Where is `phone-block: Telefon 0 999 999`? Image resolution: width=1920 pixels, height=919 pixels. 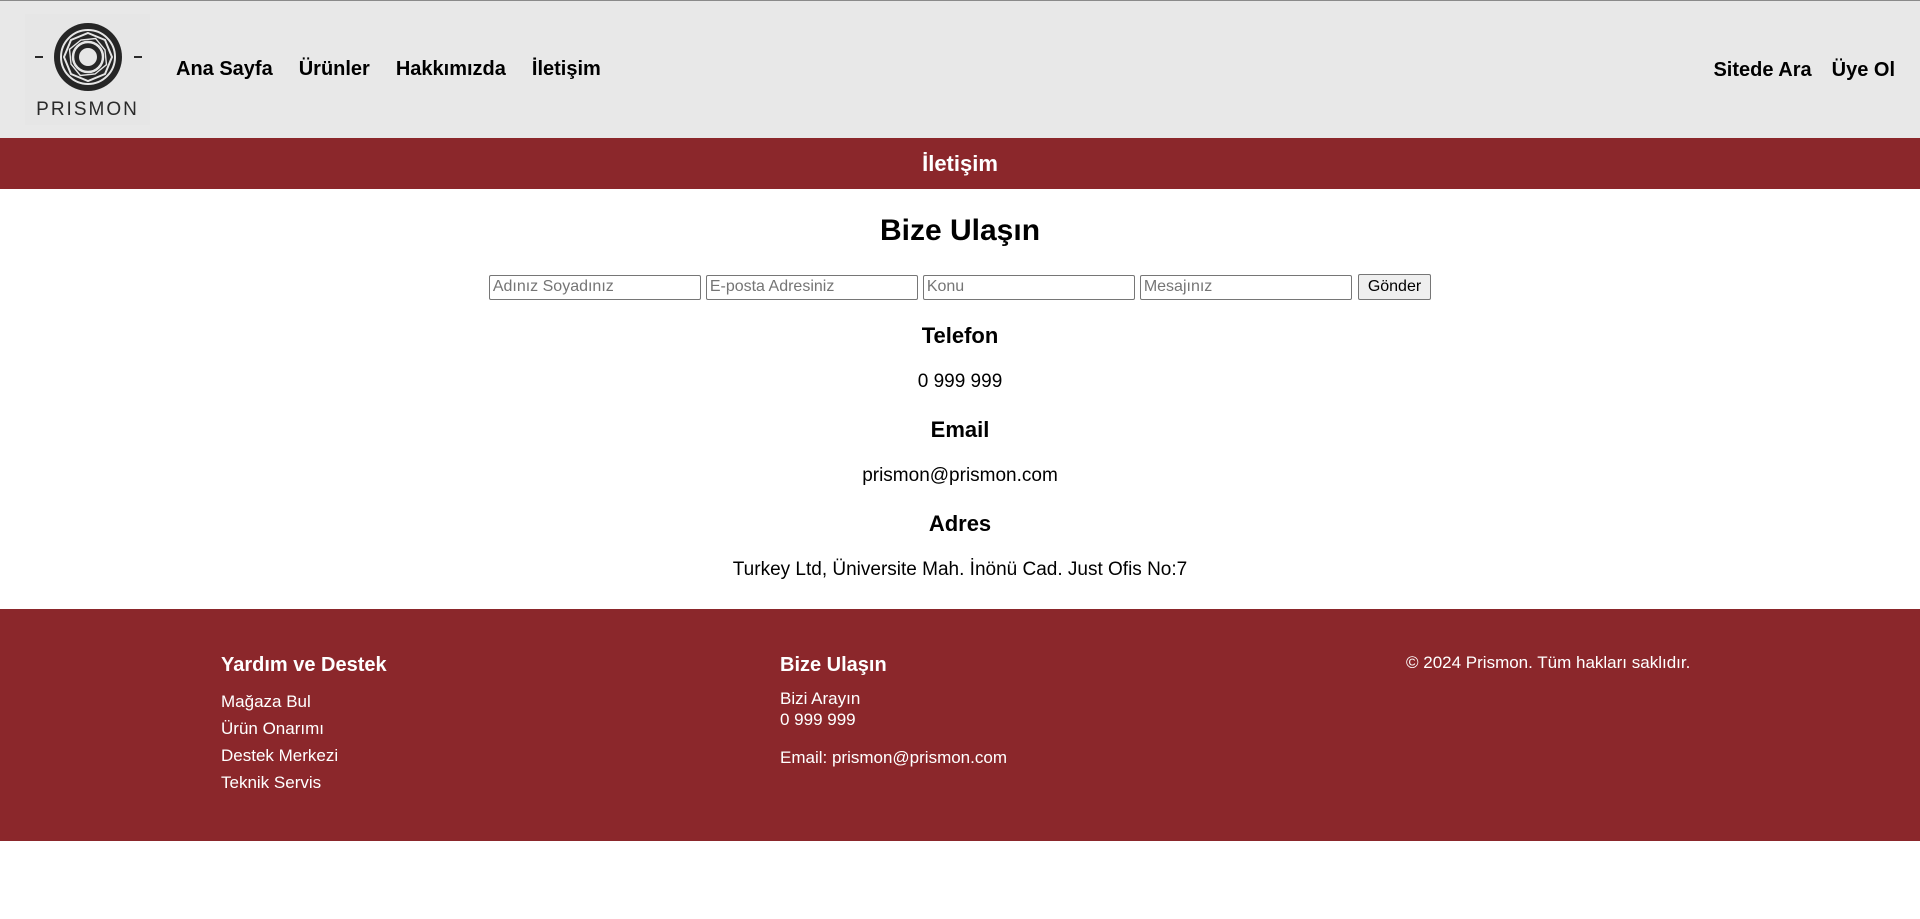
phone-block: Telefon 0 999 999 is located at coordinates (960, 358).